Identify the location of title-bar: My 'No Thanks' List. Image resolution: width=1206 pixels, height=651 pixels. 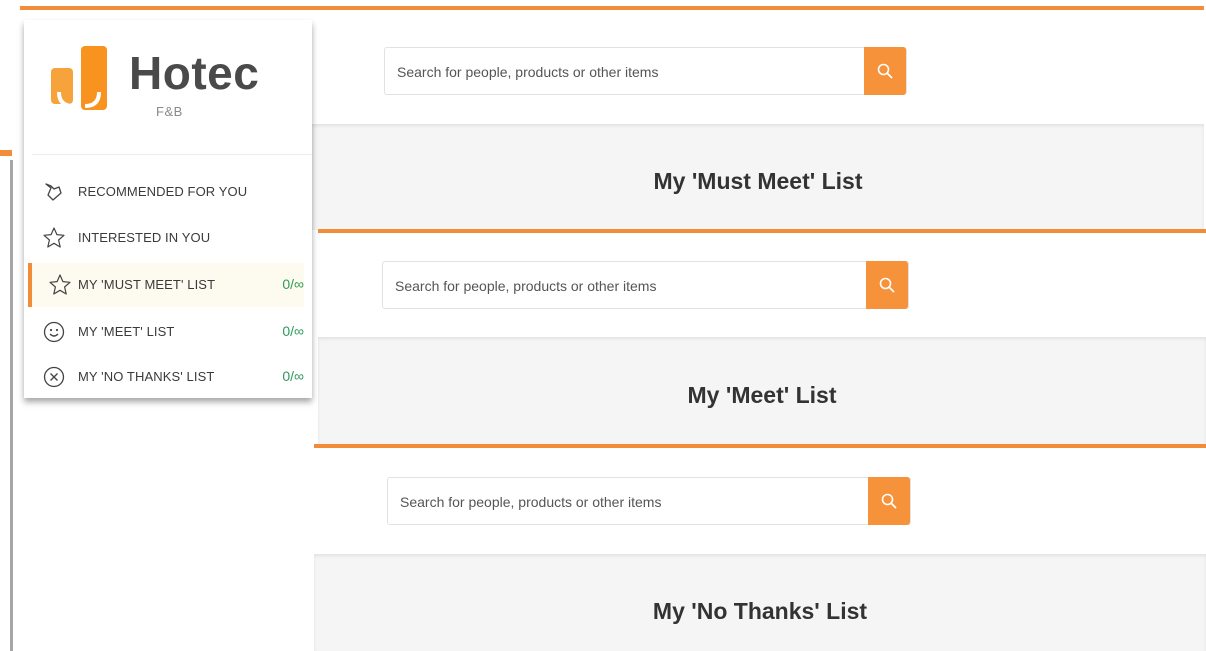
(760, 602).